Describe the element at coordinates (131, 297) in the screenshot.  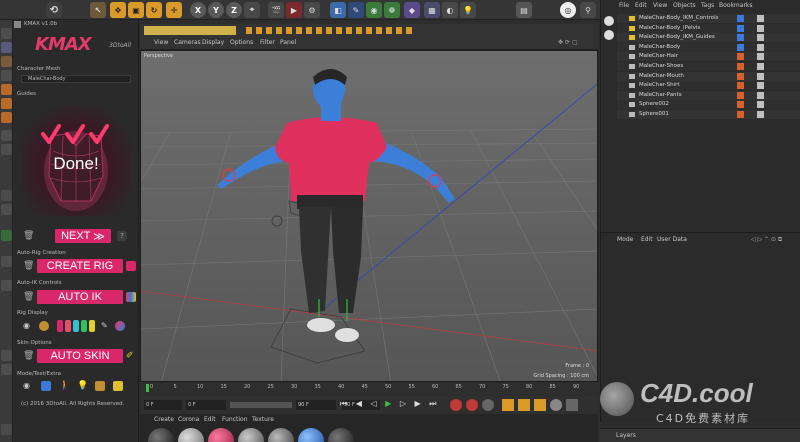
I see `ik-color-icon` at that location.